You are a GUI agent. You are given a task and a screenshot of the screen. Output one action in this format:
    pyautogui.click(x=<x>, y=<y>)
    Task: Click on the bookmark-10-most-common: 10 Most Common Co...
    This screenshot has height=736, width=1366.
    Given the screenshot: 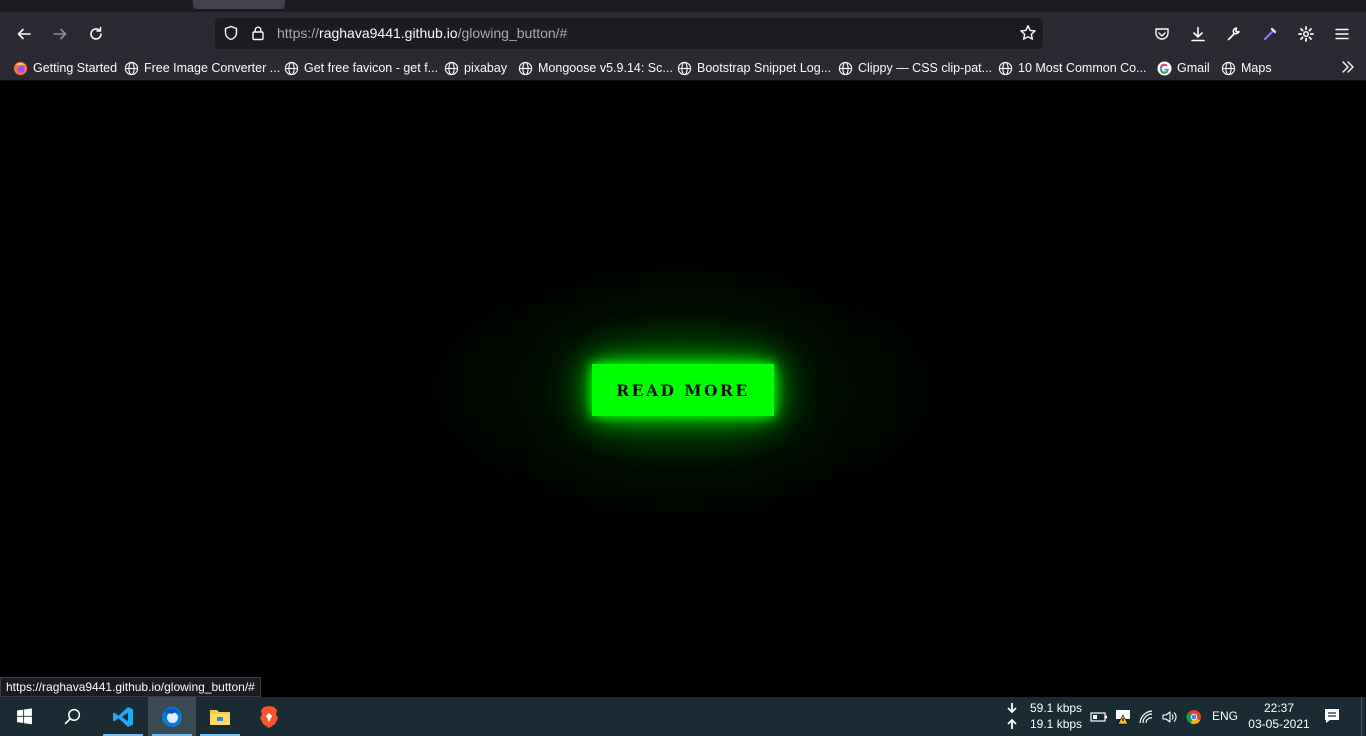 What is the action you would take?
    pyautogui.click(x=1072, y=68)
    